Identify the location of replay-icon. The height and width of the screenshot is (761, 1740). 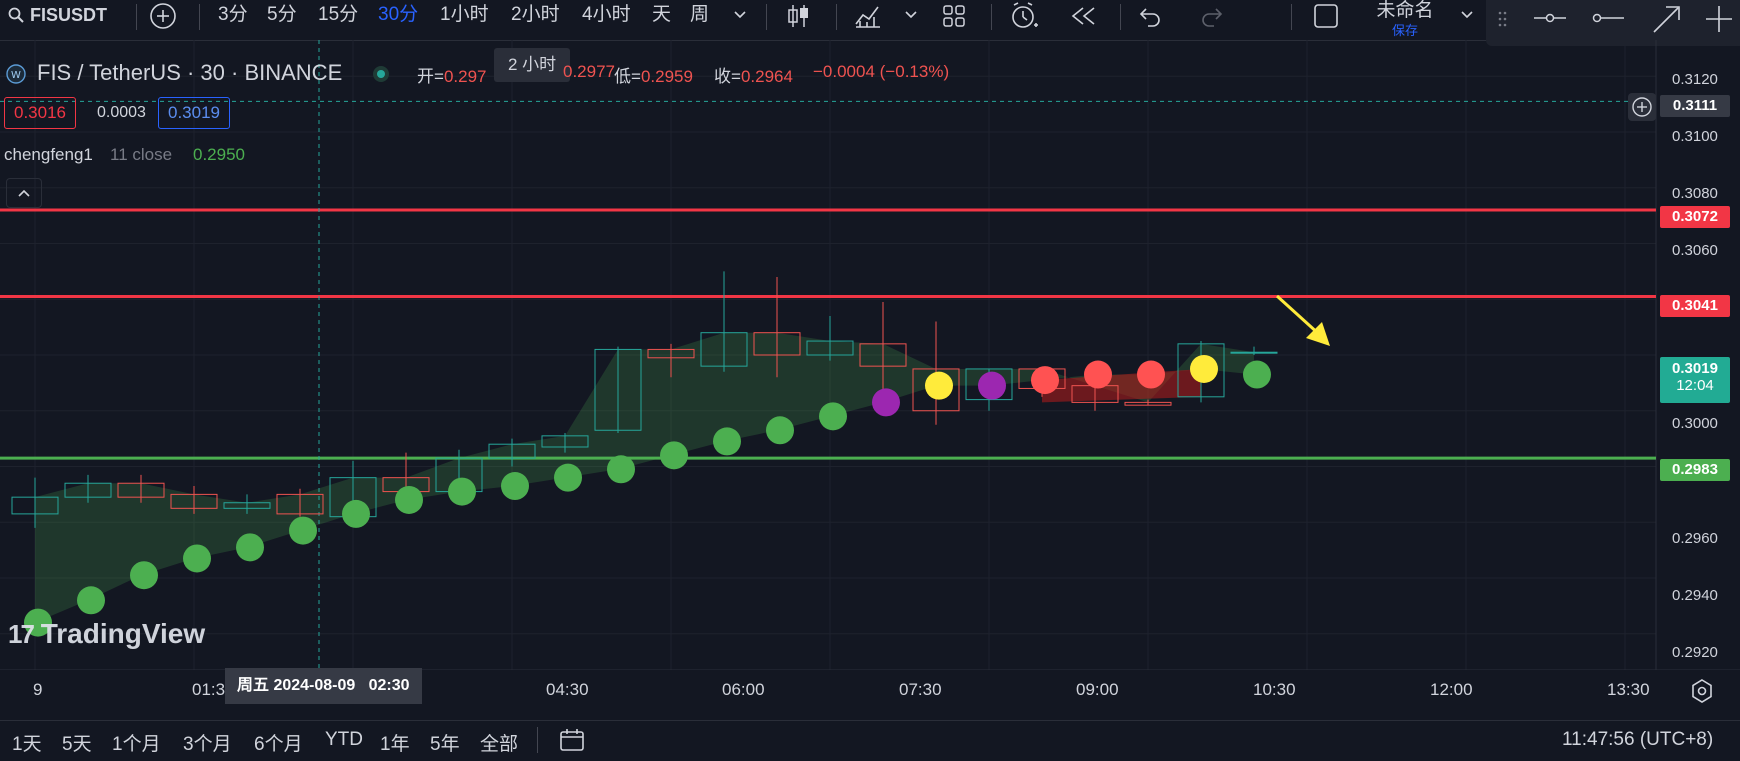
(1083, 16).